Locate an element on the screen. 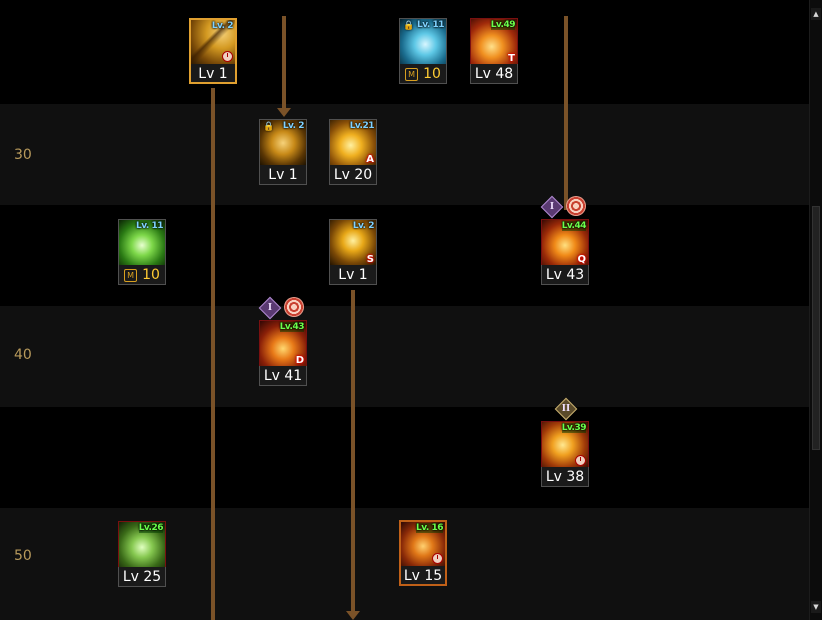  skill-level-label: Lv 48 is located at coordinates (494, 74).